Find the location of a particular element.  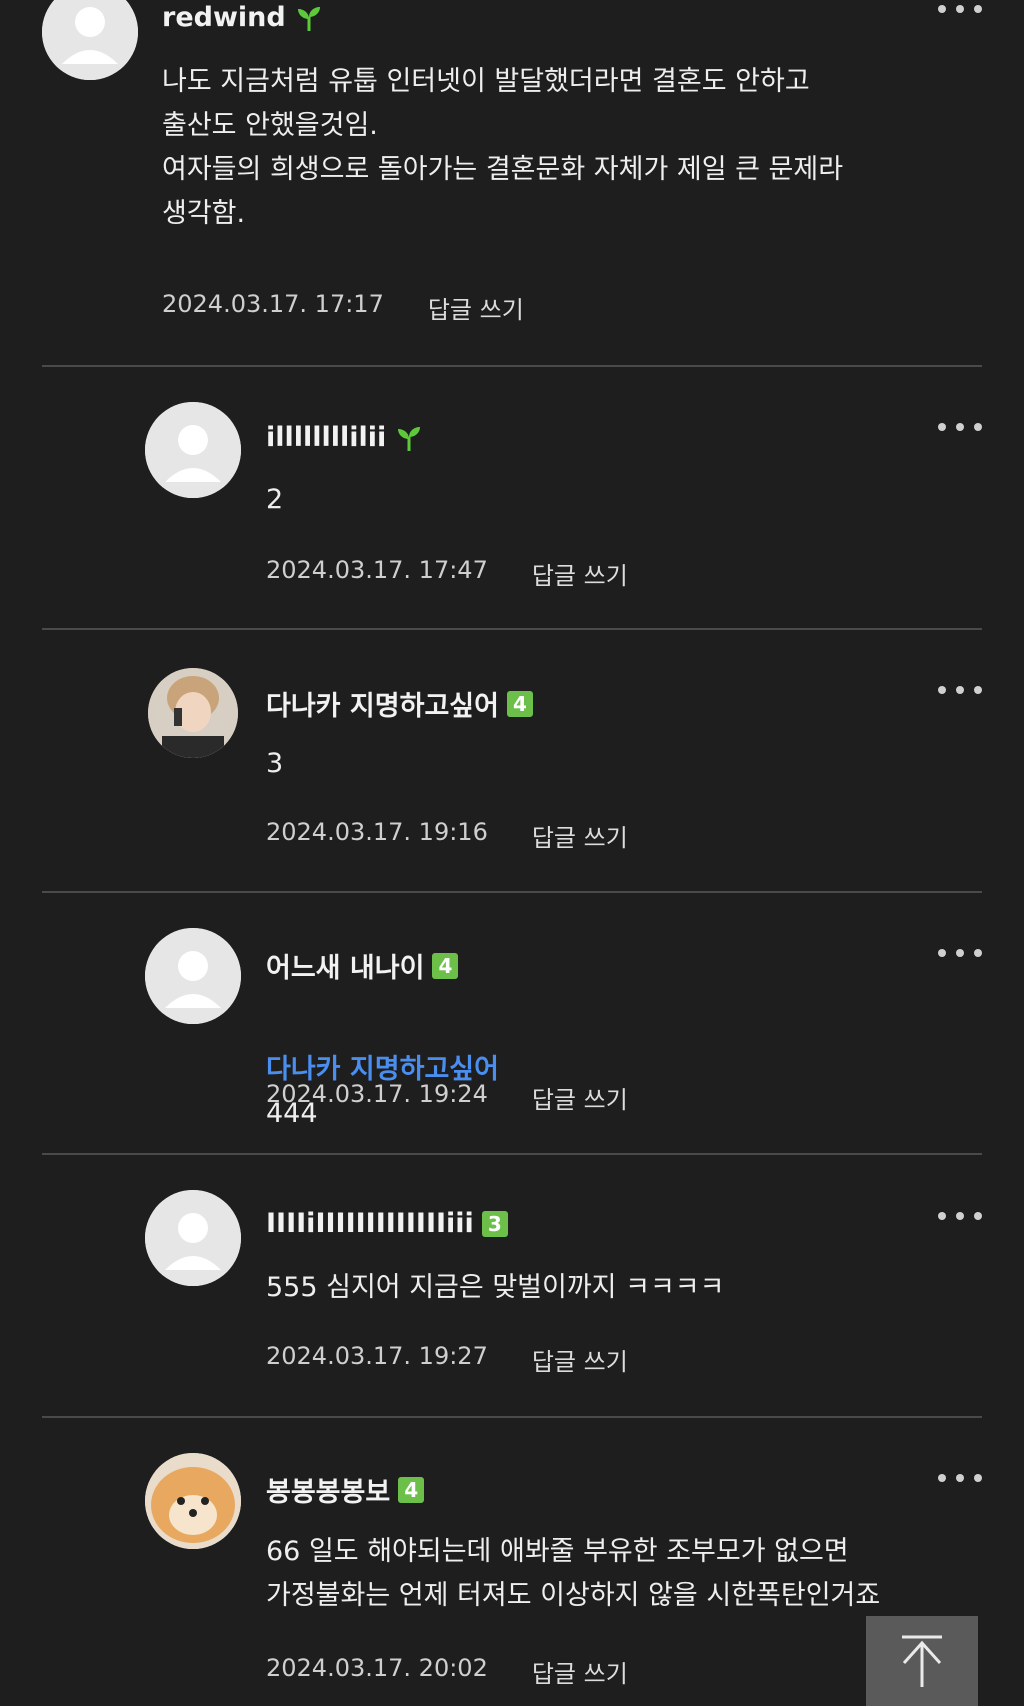

comment-body: 3 is located at coordinates (275, 763).